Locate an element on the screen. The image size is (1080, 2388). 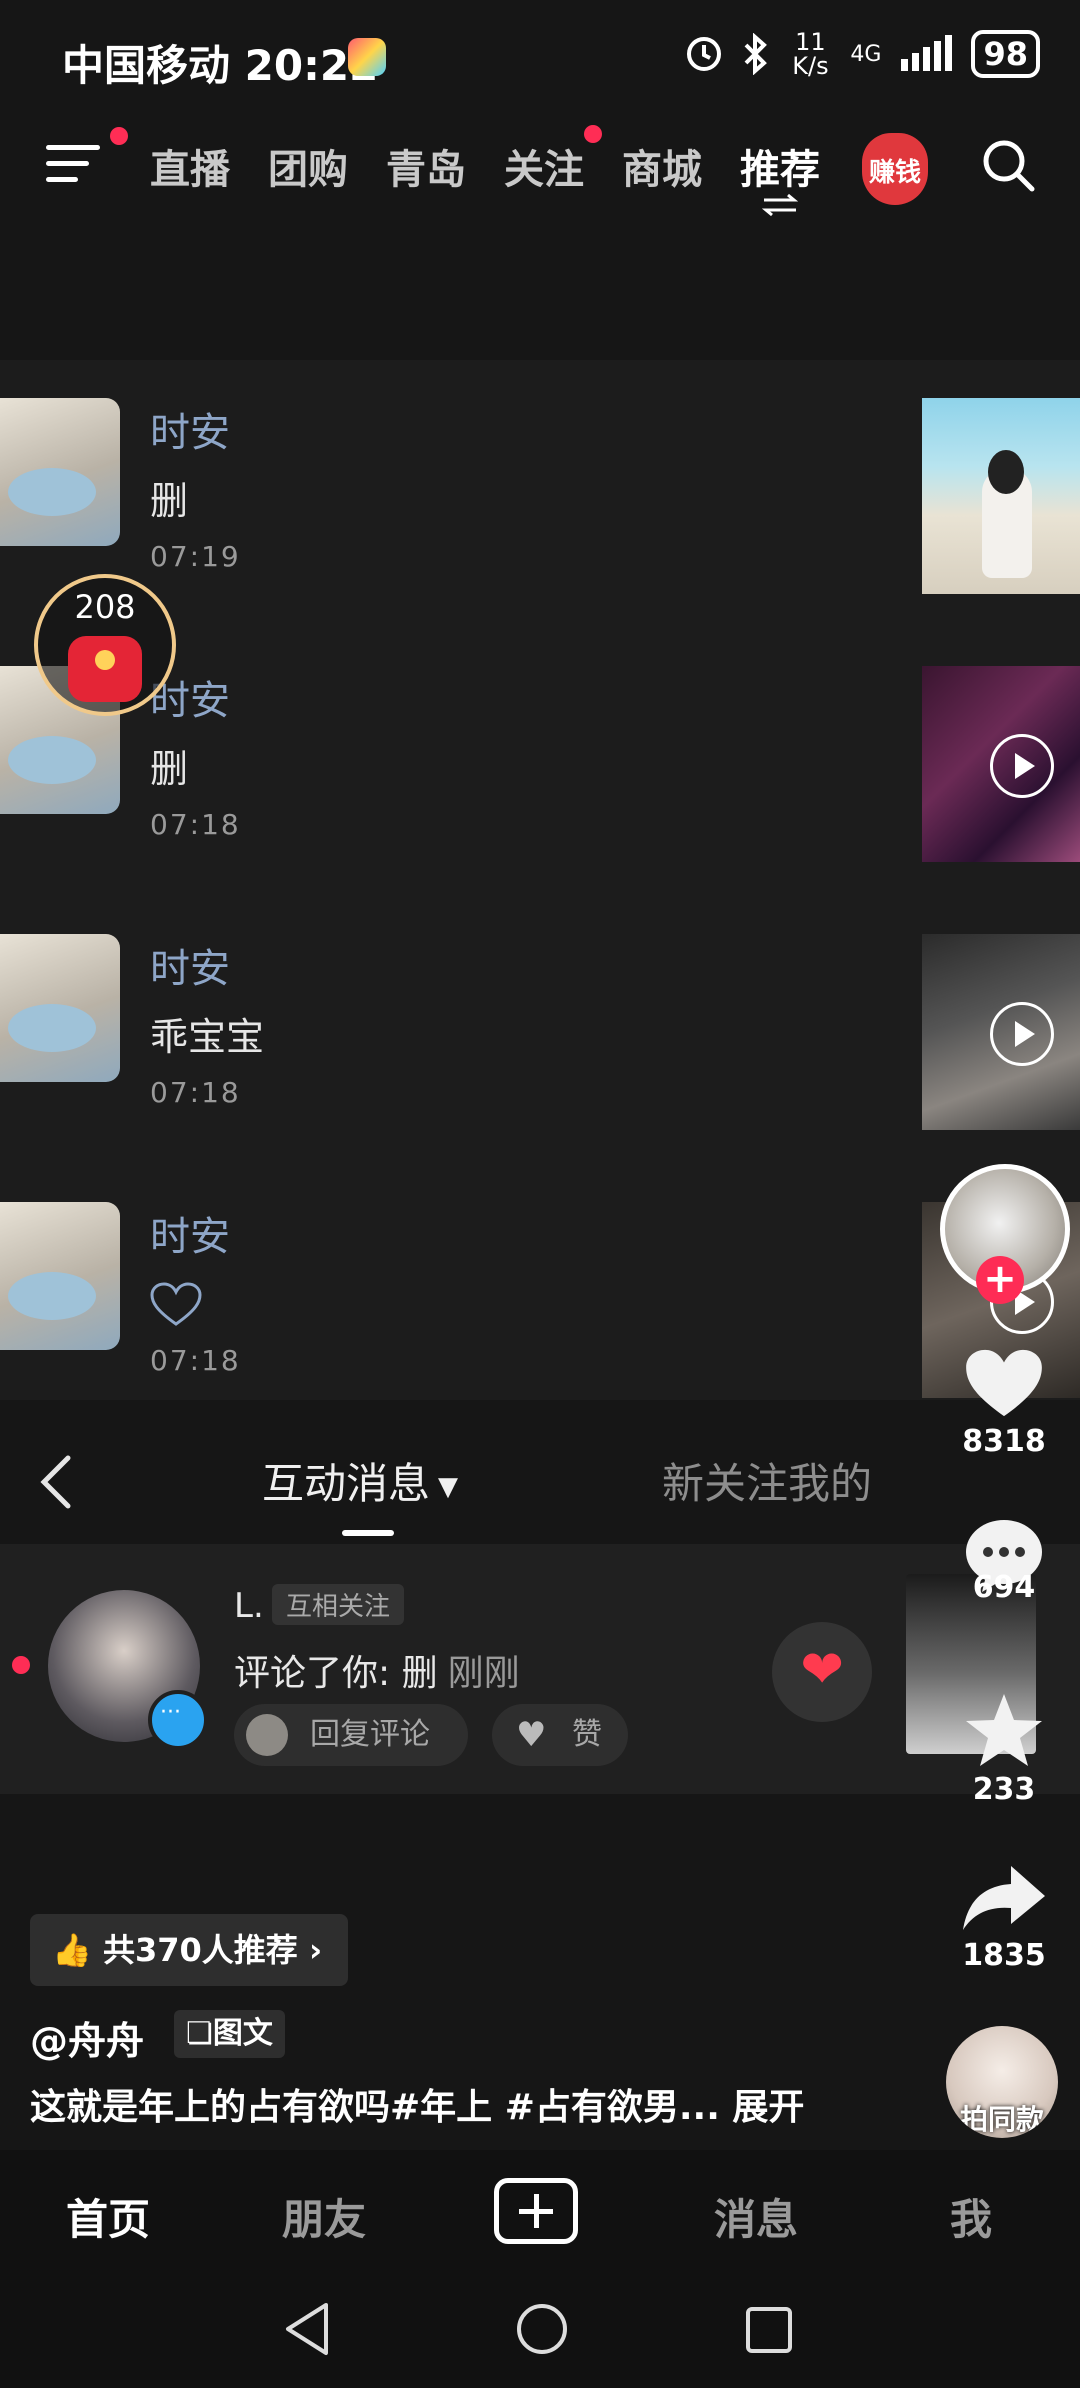
list-item: 时安 07:18 is located at coordinates (540, 1284).